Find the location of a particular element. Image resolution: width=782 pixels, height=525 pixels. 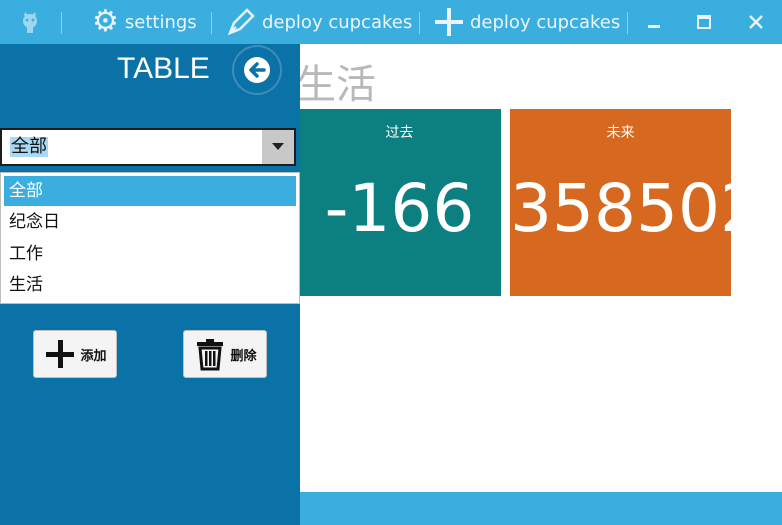

dropdown-toggle is located at coordinates (278, 147).